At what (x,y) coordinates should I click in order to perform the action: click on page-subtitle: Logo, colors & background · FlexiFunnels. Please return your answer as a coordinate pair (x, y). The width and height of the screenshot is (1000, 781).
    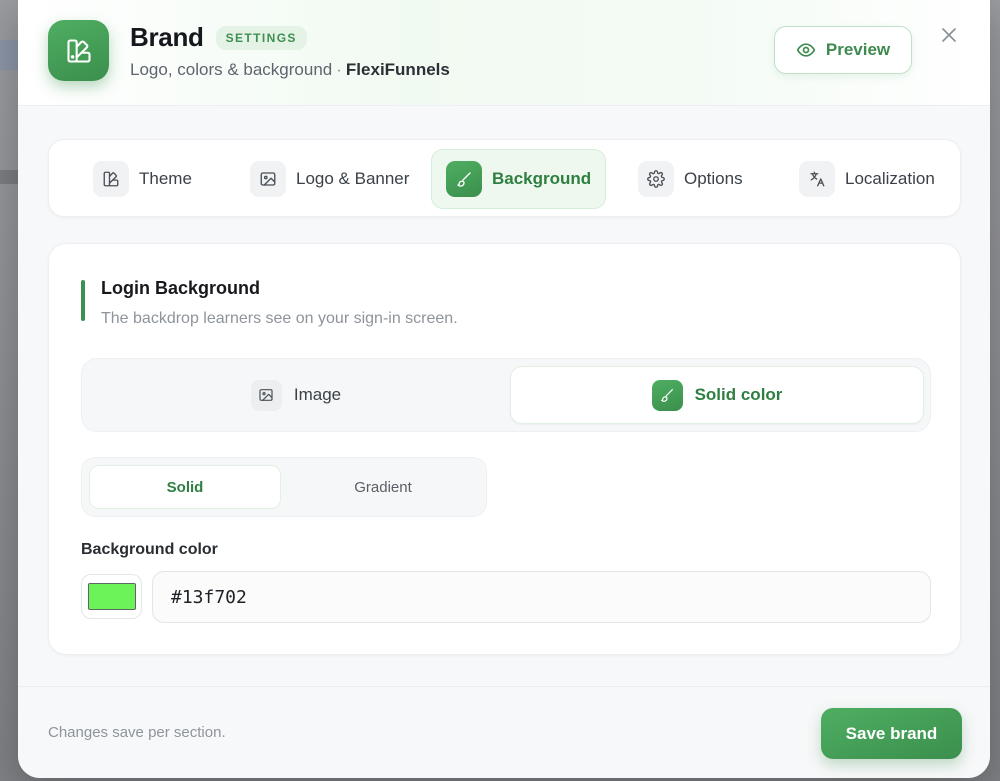
    Looking at the image, I should click on (290, 70).